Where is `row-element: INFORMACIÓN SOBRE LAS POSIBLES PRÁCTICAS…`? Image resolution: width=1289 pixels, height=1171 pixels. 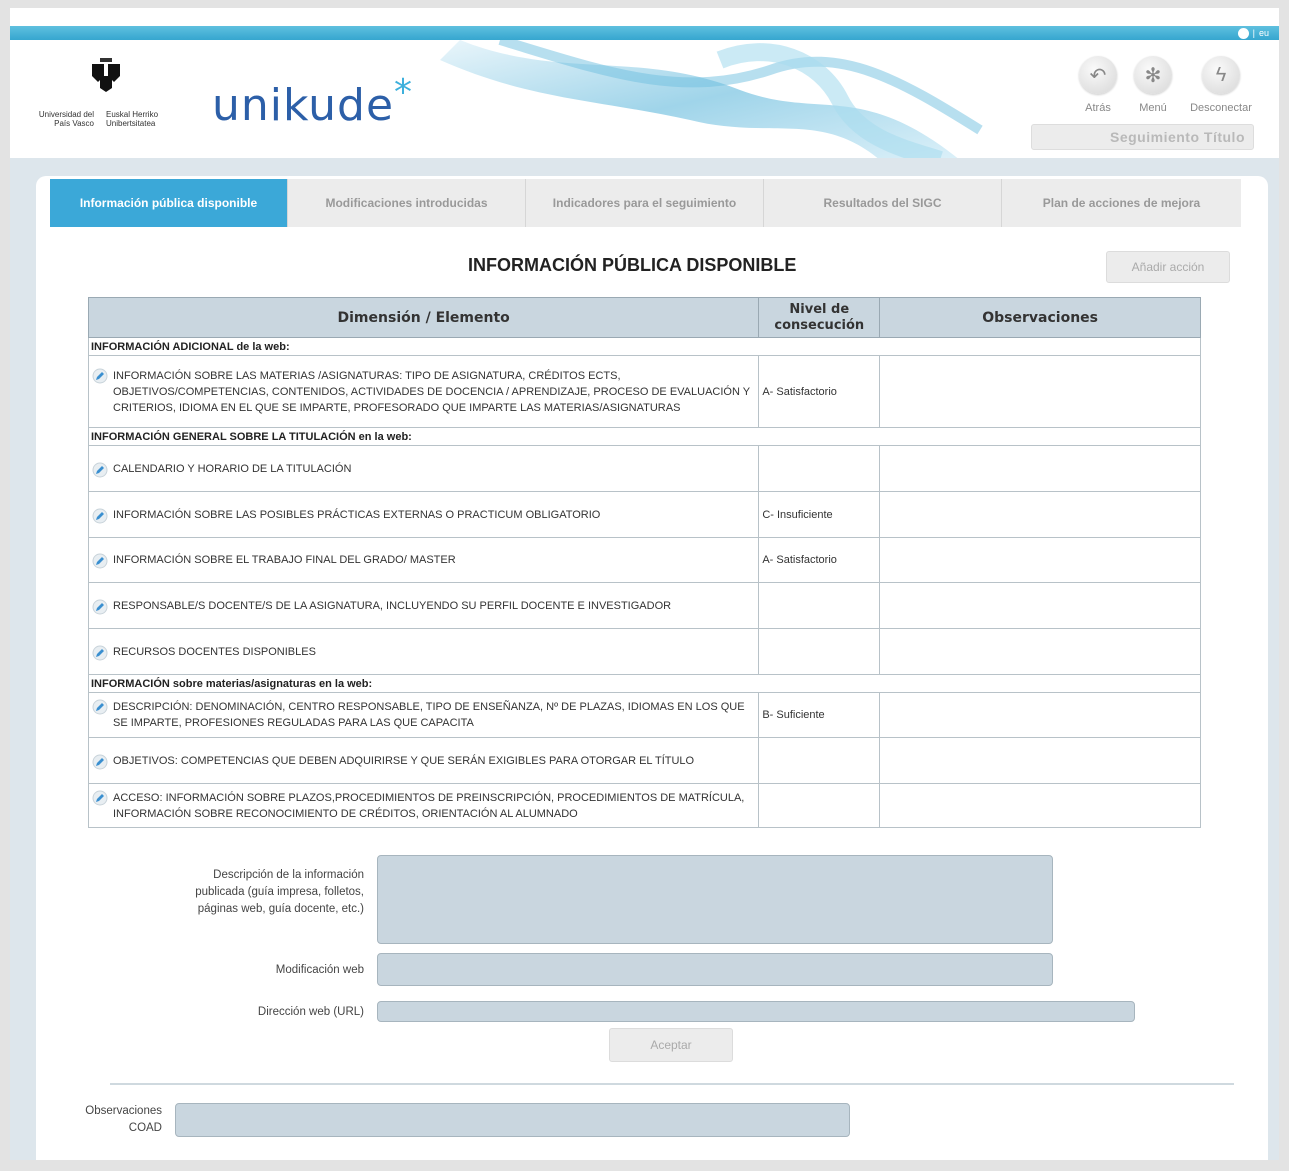
row-element: INFORMACIÓN SOBRE LAS POSIBLES PRÁCTICAS… is located at coordinates (357, 514).